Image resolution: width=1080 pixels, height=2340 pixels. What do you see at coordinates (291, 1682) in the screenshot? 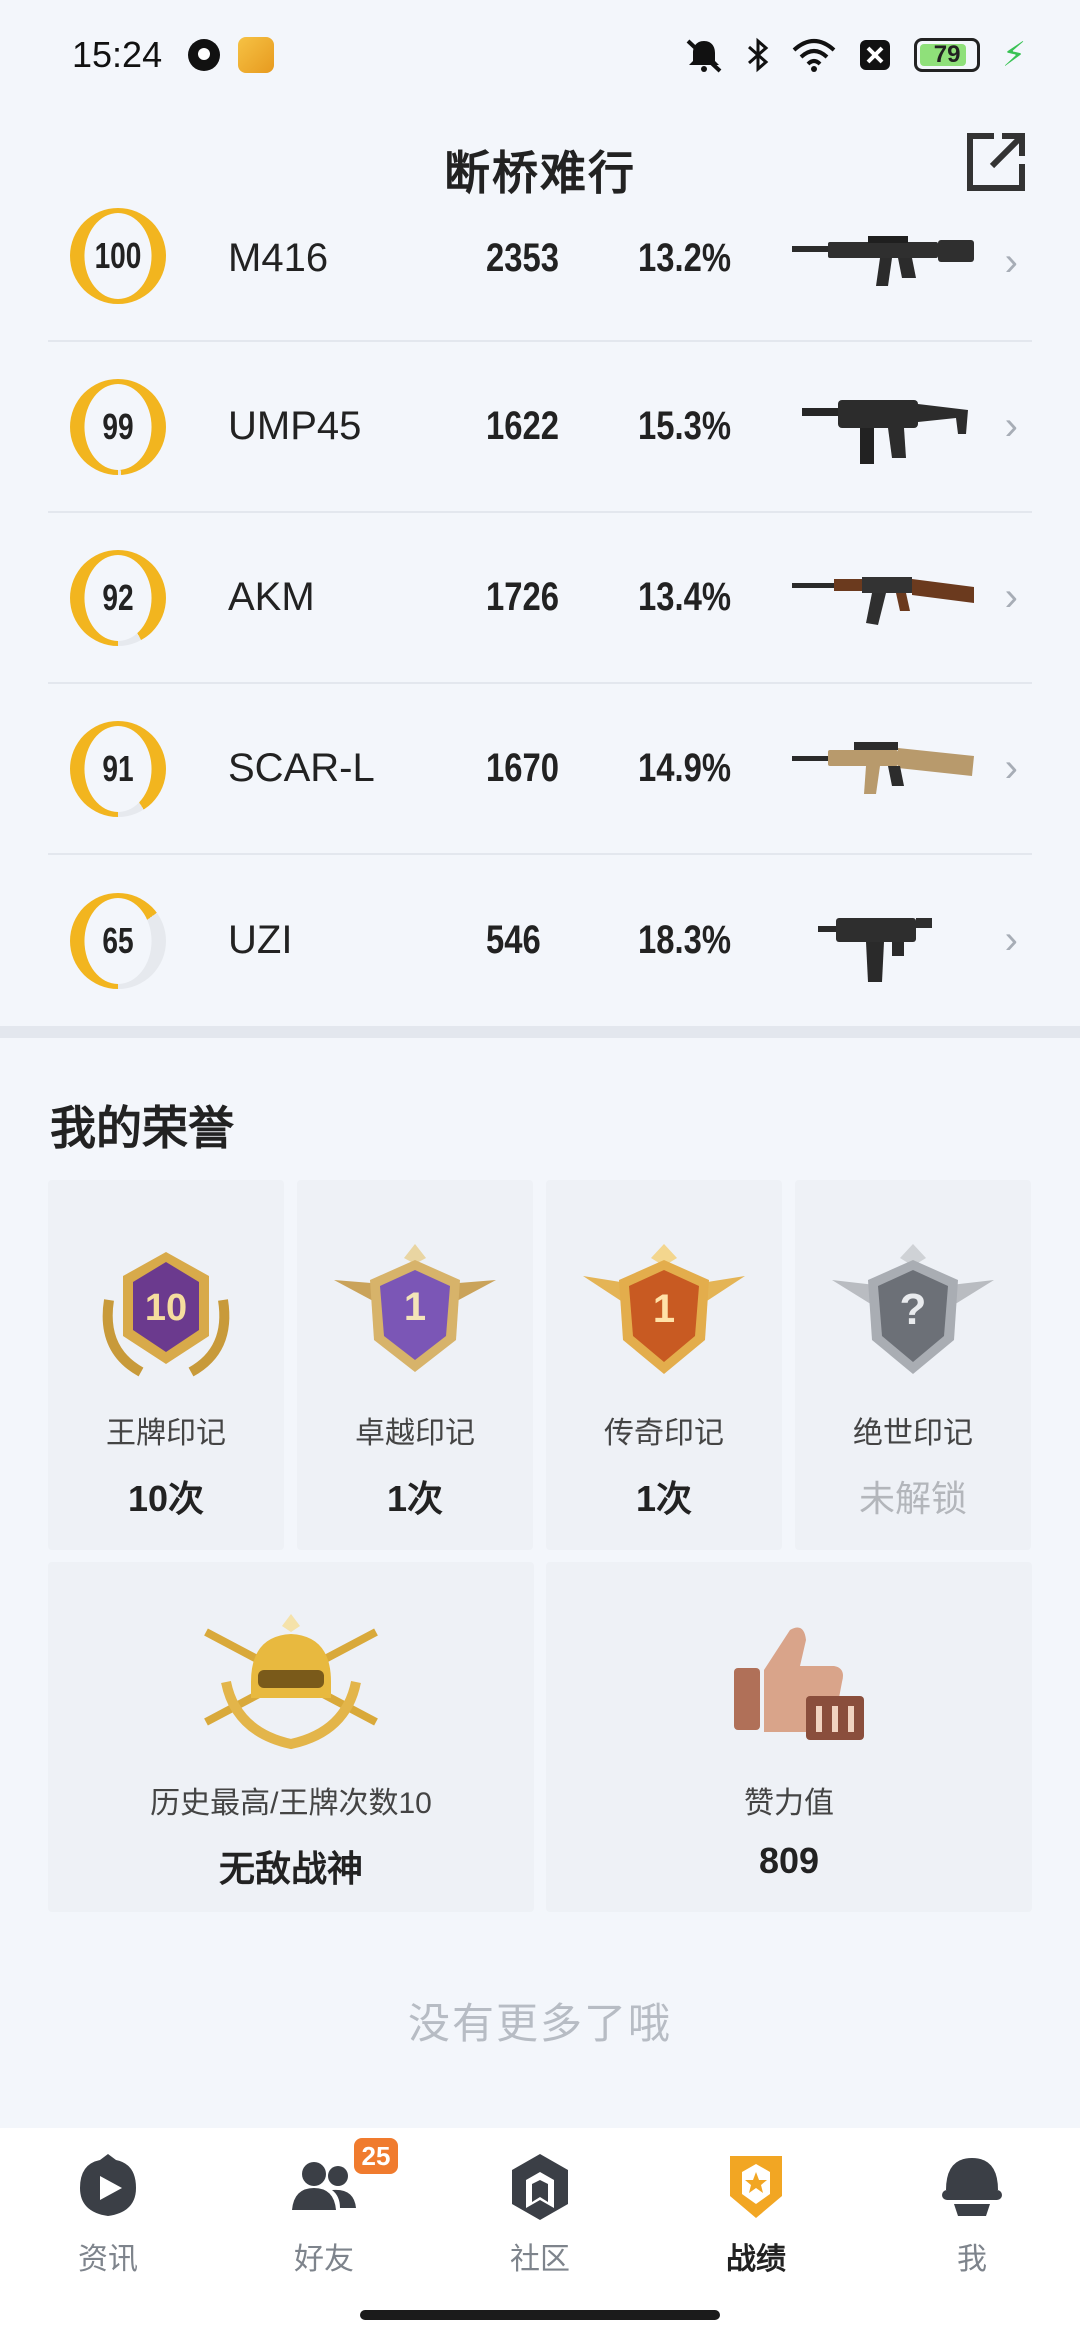
I see `conqueror-helmet-icon` at bounding box center [291, 1682].